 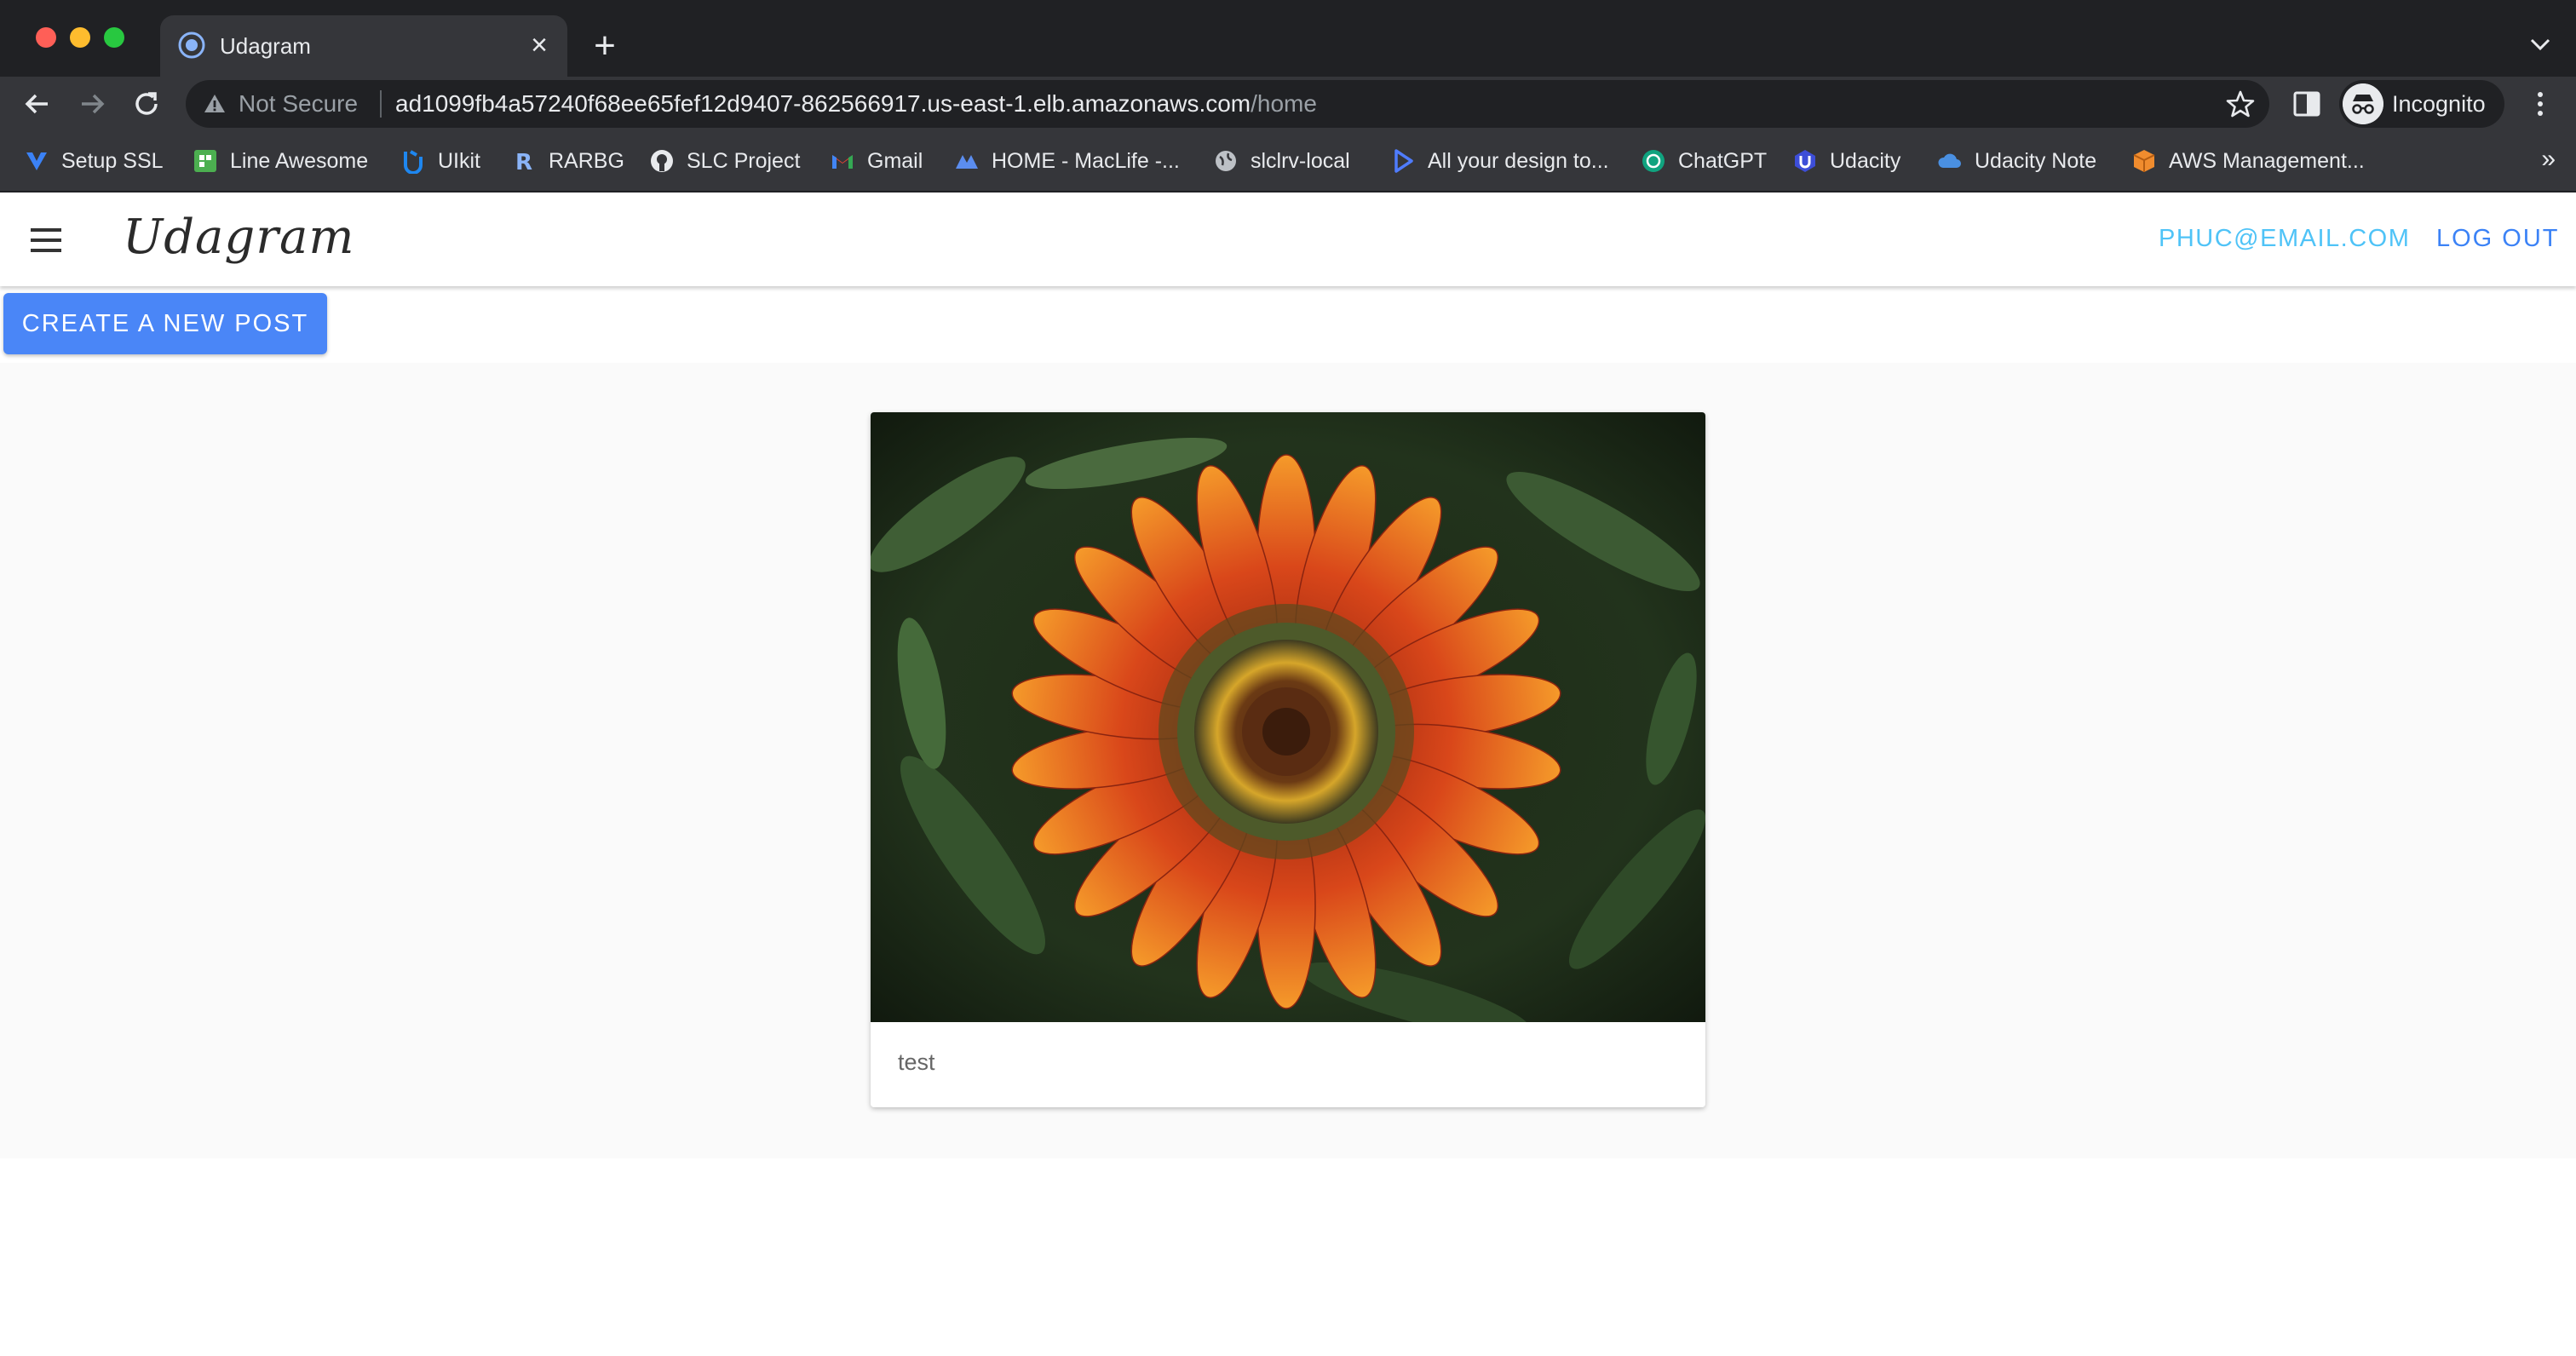 What do you see at coordinates (2439, 104) in the screenshot?
I see `incognito-label: Incognito` at bounding box center [2439, 104].